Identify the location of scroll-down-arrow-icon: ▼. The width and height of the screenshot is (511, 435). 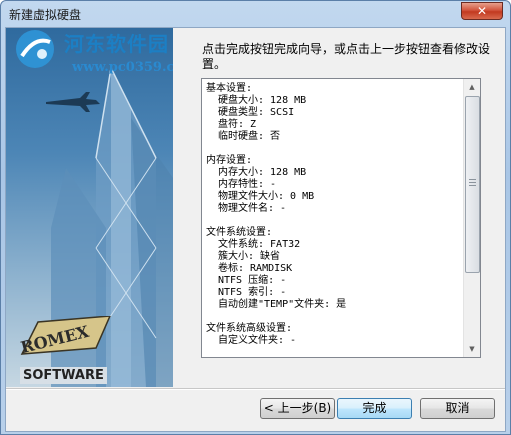
(472, 349).